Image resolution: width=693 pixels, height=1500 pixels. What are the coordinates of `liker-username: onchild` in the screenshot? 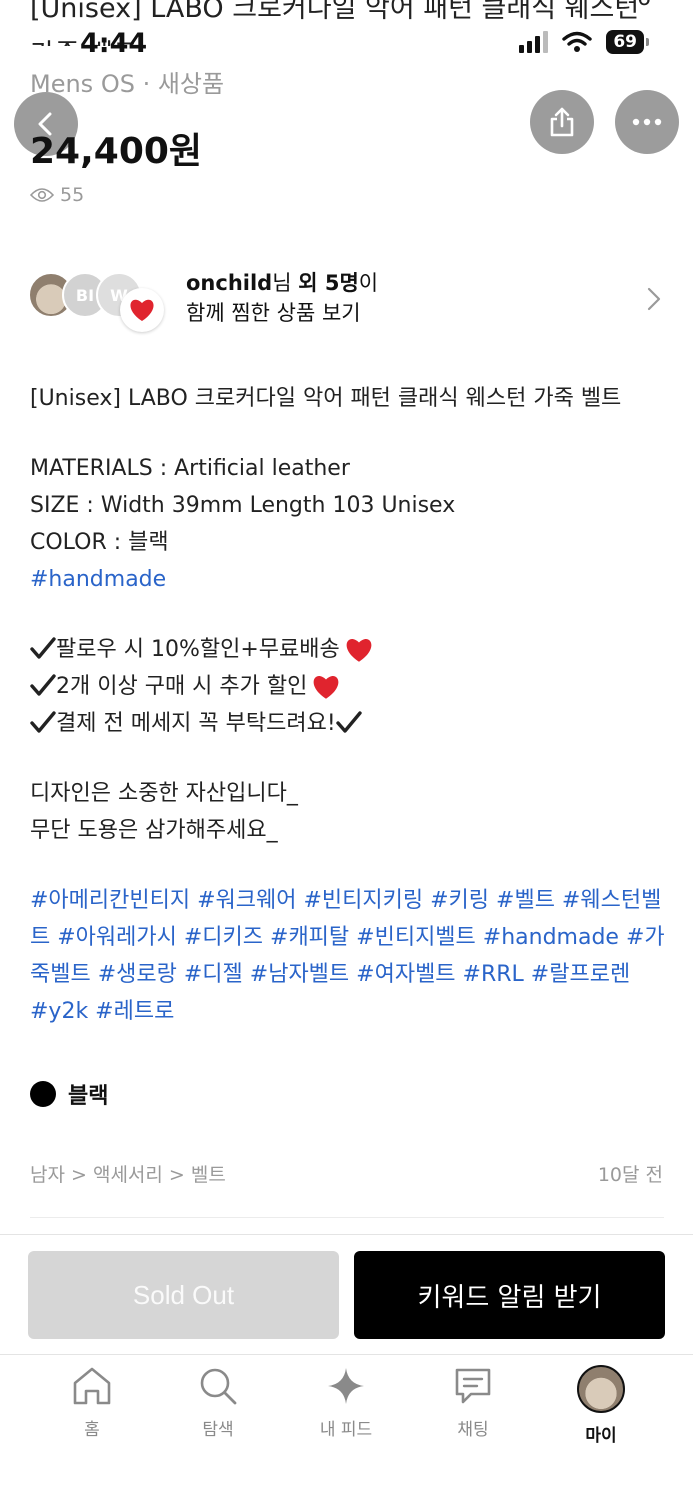 It's located at (229, 283).